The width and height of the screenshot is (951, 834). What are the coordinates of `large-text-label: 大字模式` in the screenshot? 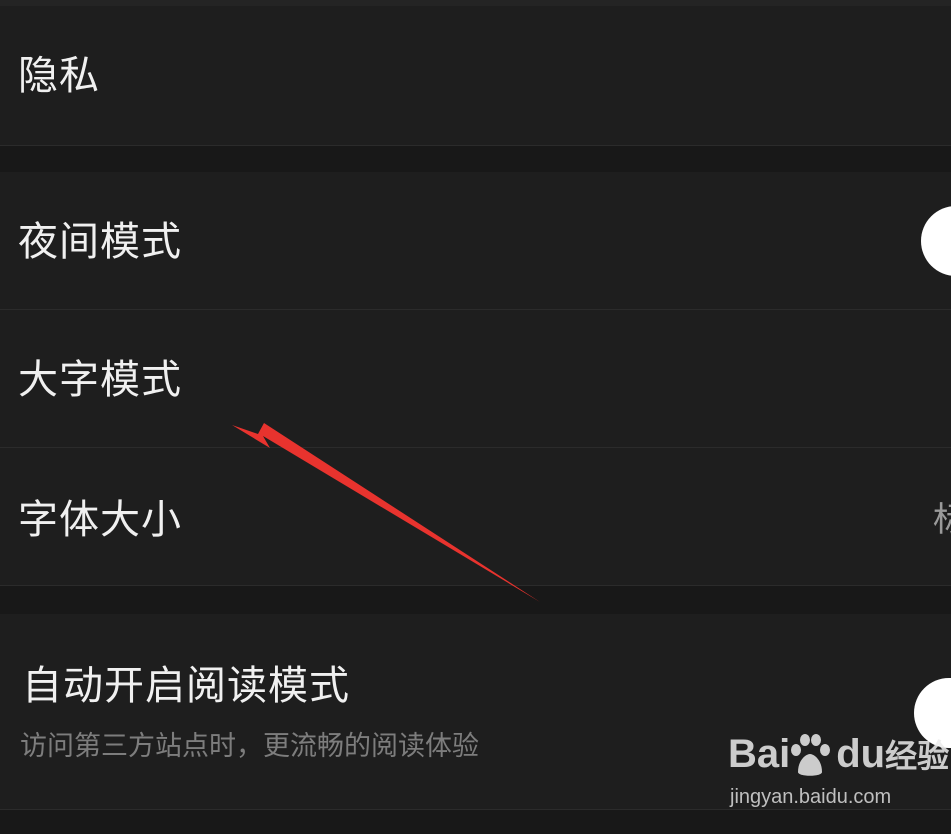 It's located at (100, 380).